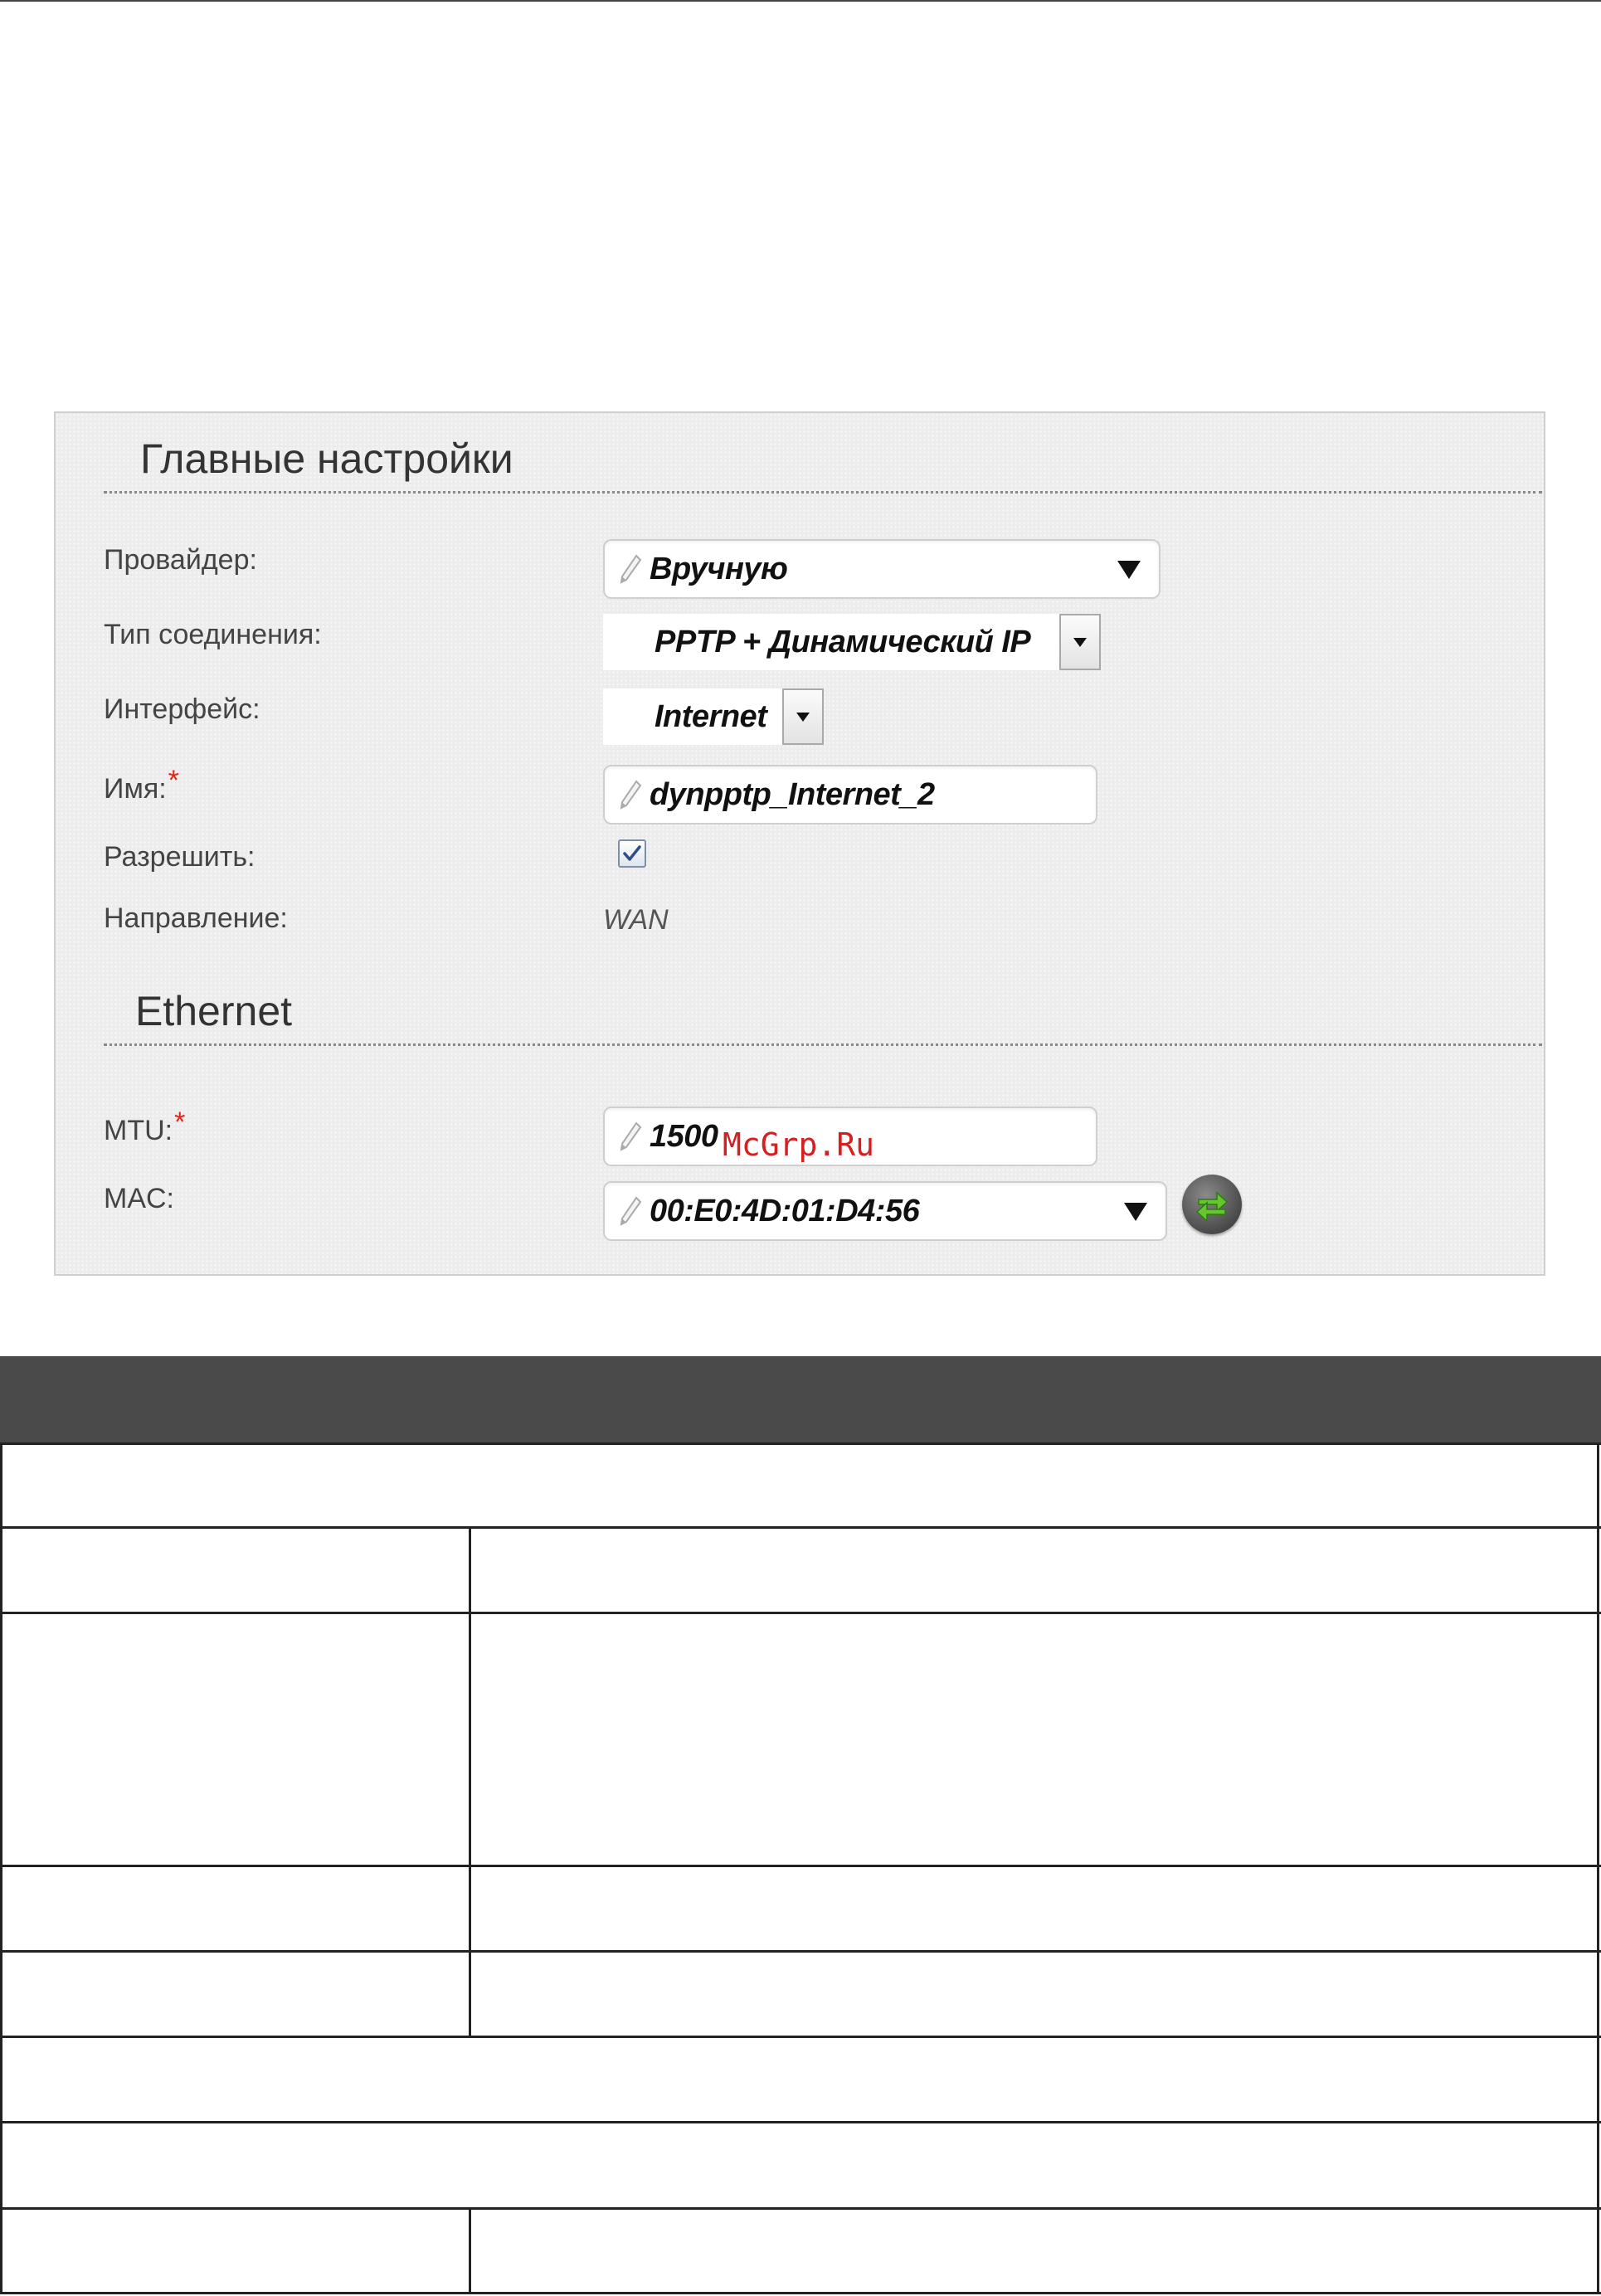 This screenshot has width=1601, height=2296. I want to click on connection-type-value: PPTP + Динамический IP, so click(843, 641).